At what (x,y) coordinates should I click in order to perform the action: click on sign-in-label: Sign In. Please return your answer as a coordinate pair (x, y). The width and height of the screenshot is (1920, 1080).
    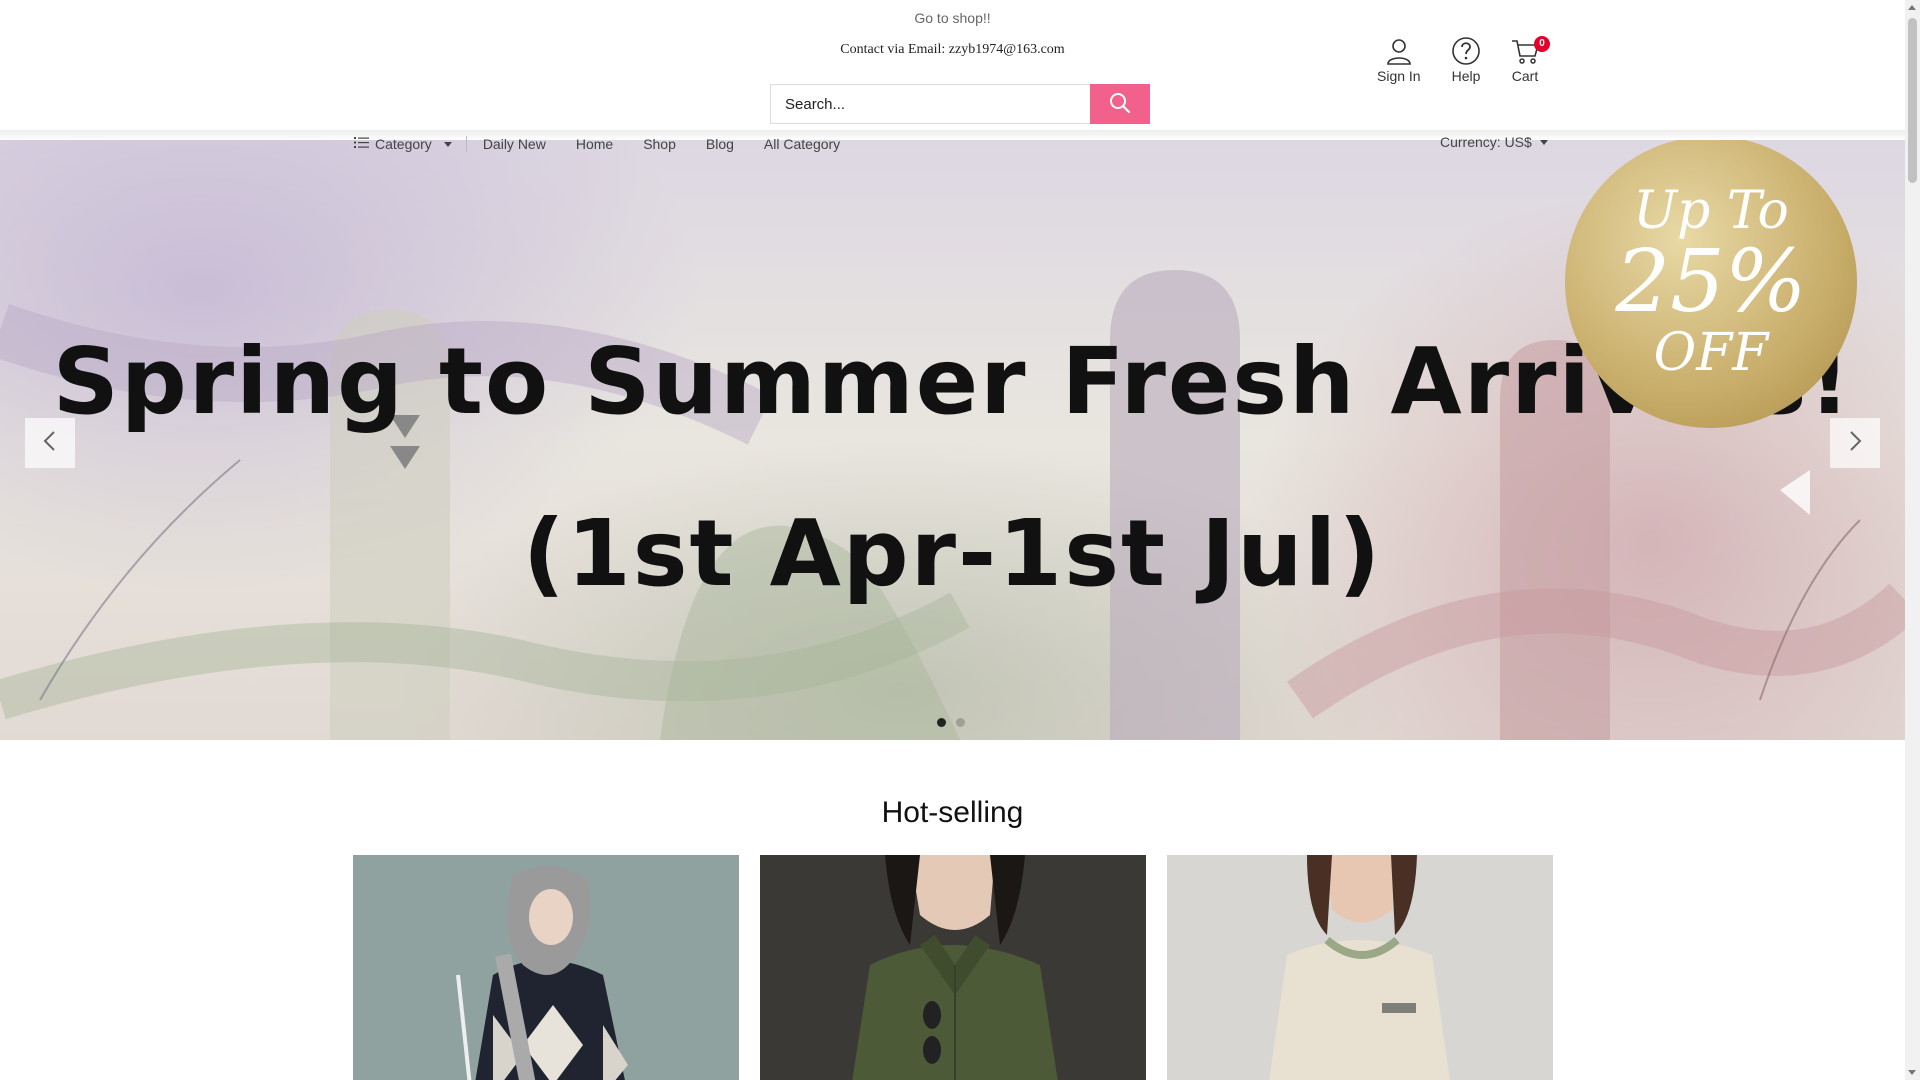
    Looking at the image, I should click on (1399, 76).